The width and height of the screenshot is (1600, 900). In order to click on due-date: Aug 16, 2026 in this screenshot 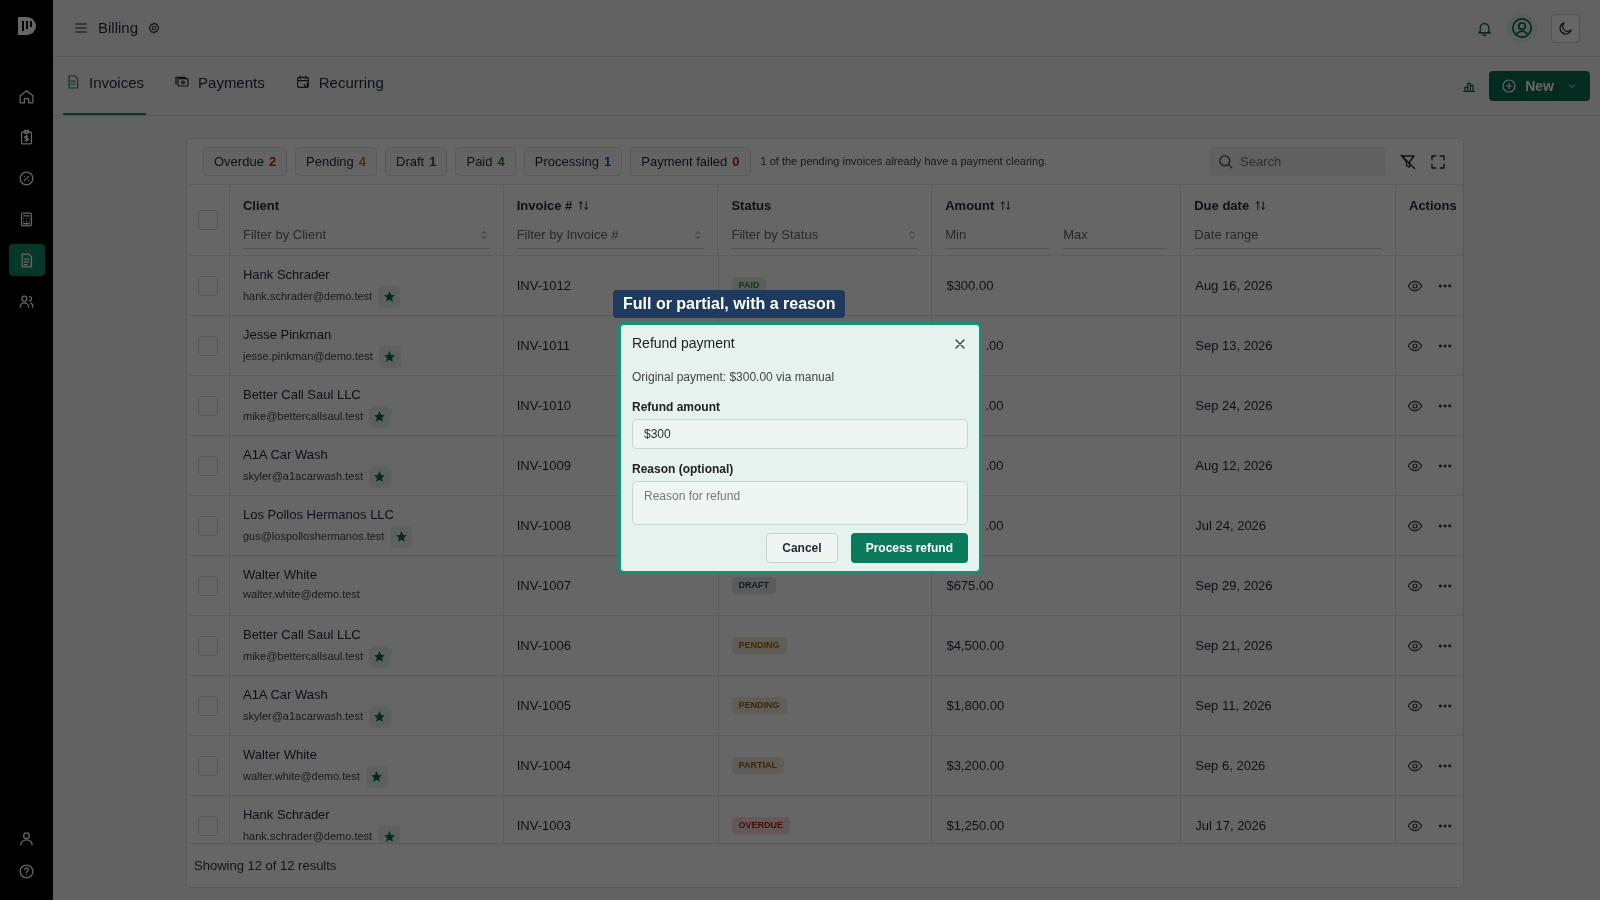, I will do `click(1234, 285)`.